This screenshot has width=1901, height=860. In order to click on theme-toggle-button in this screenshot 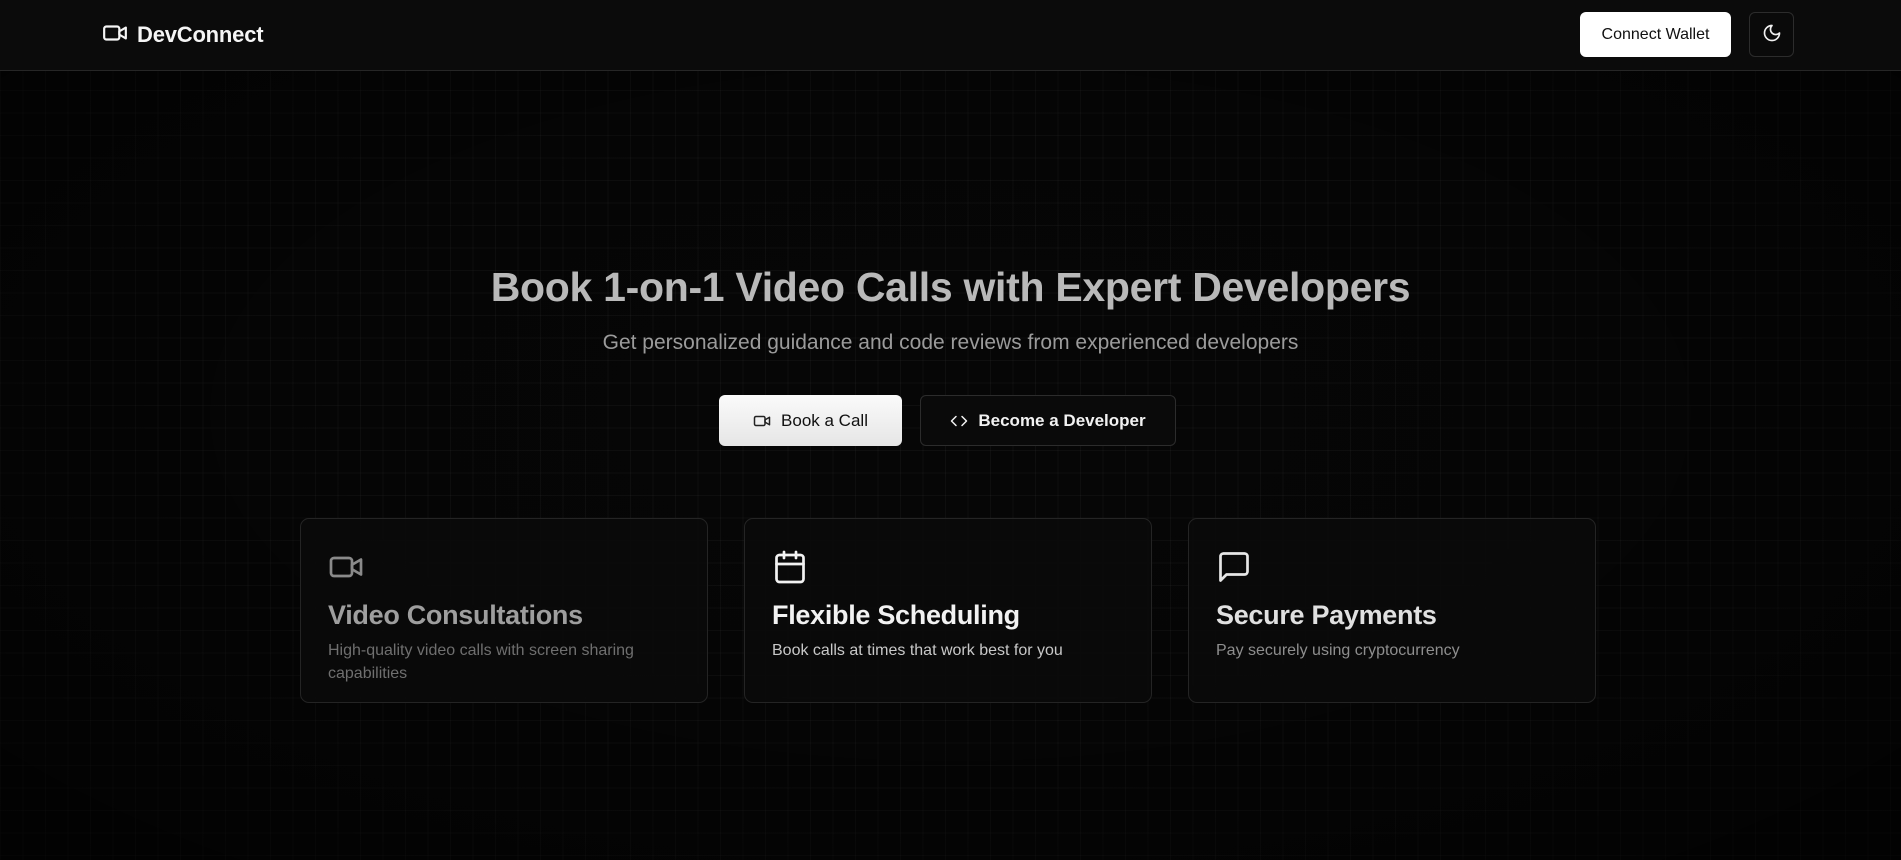, I will do `click(1771, 34)`.